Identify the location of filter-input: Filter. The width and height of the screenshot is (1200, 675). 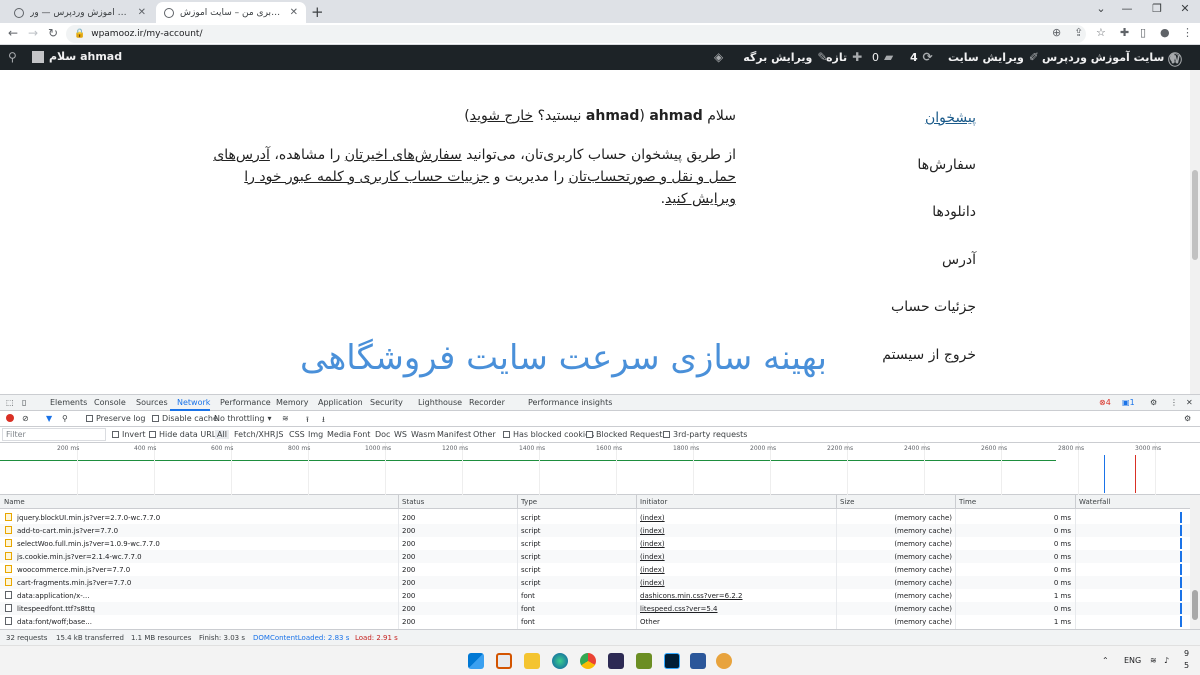
(54, 434).